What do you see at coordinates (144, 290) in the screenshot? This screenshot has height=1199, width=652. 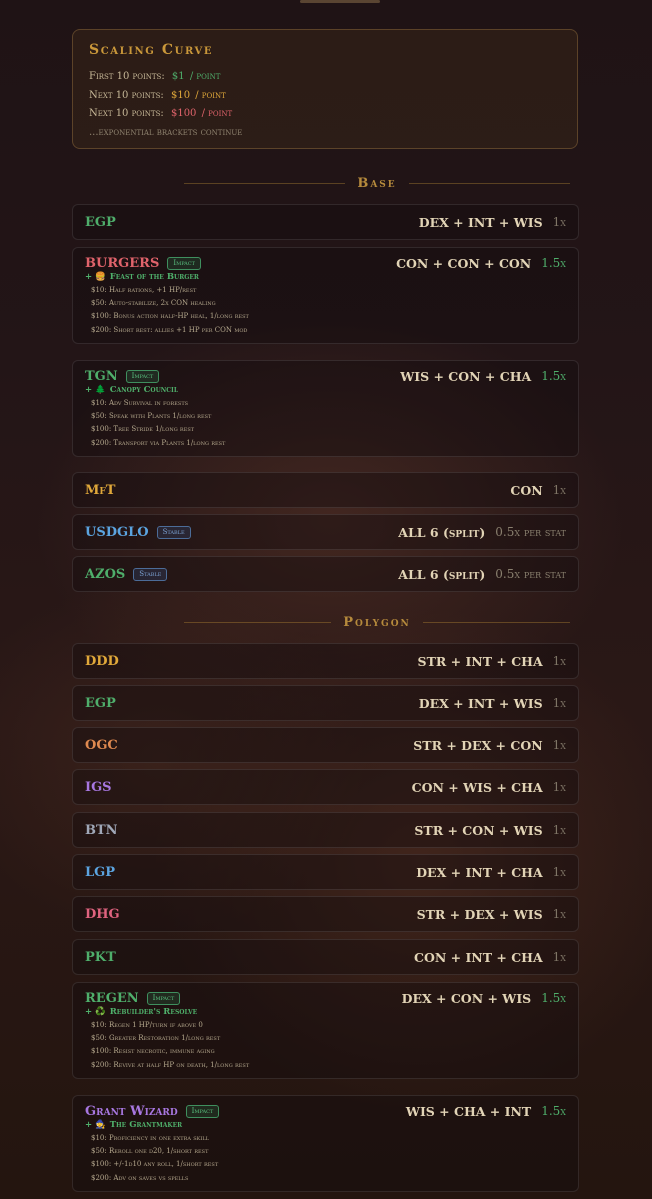 I see `perk-line: $10: Half rations, +1 HP/rest` at bounding box center [144, 290].